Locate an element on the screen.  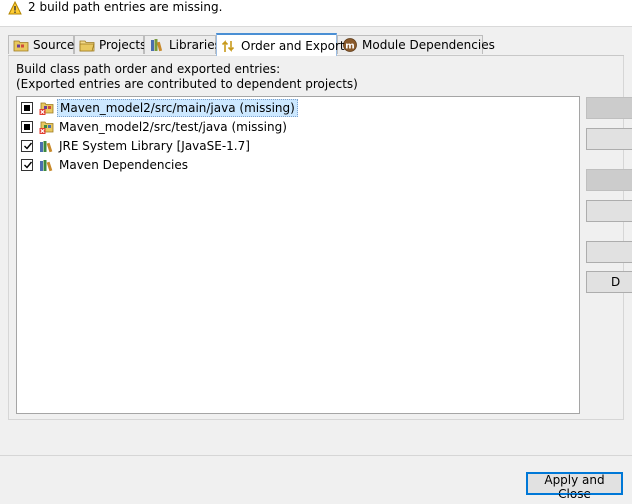
select-all-button is located at coordinates (609, 252).